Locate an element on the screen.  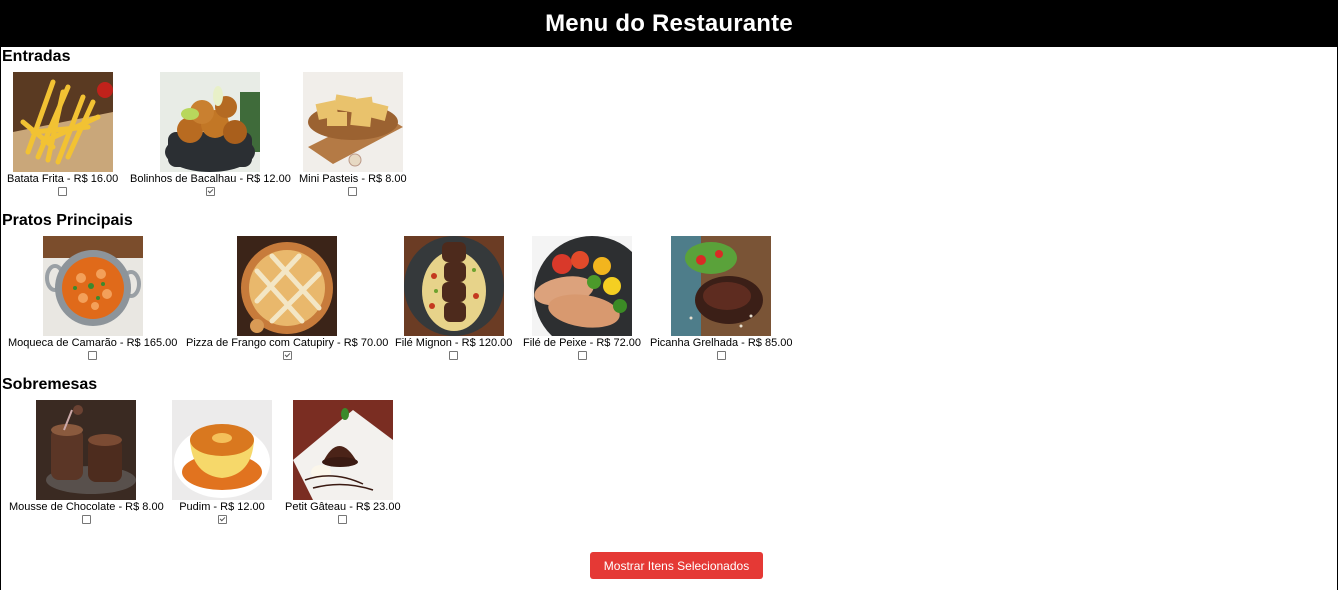
show-selected-button: Mostrar Itens Selecionados is located at coordinates (676, 565).